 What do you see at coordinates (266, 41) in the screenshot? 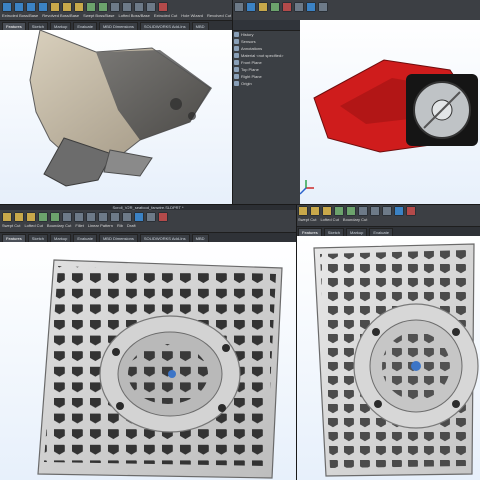
I see `tree-item: Sensors` at bounding box center [266, 41].